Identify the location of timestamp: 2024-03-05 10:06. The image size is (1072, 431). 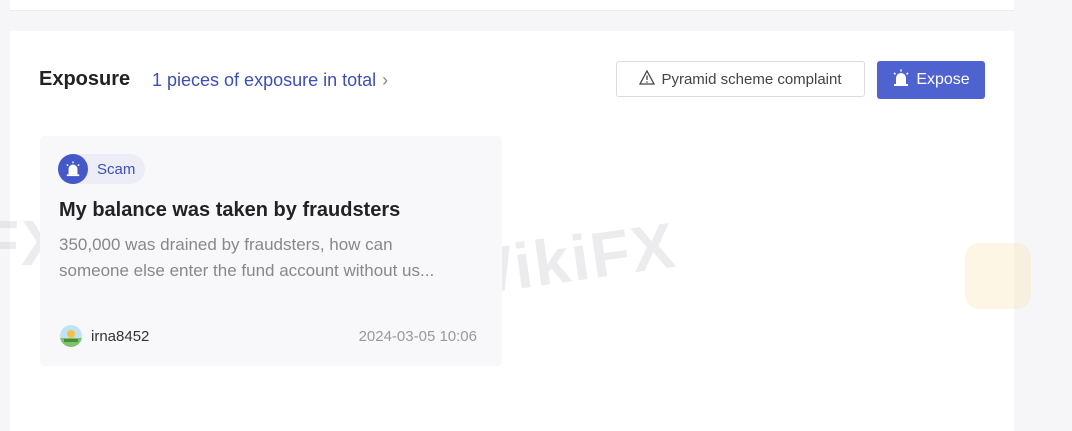
(417, 336).